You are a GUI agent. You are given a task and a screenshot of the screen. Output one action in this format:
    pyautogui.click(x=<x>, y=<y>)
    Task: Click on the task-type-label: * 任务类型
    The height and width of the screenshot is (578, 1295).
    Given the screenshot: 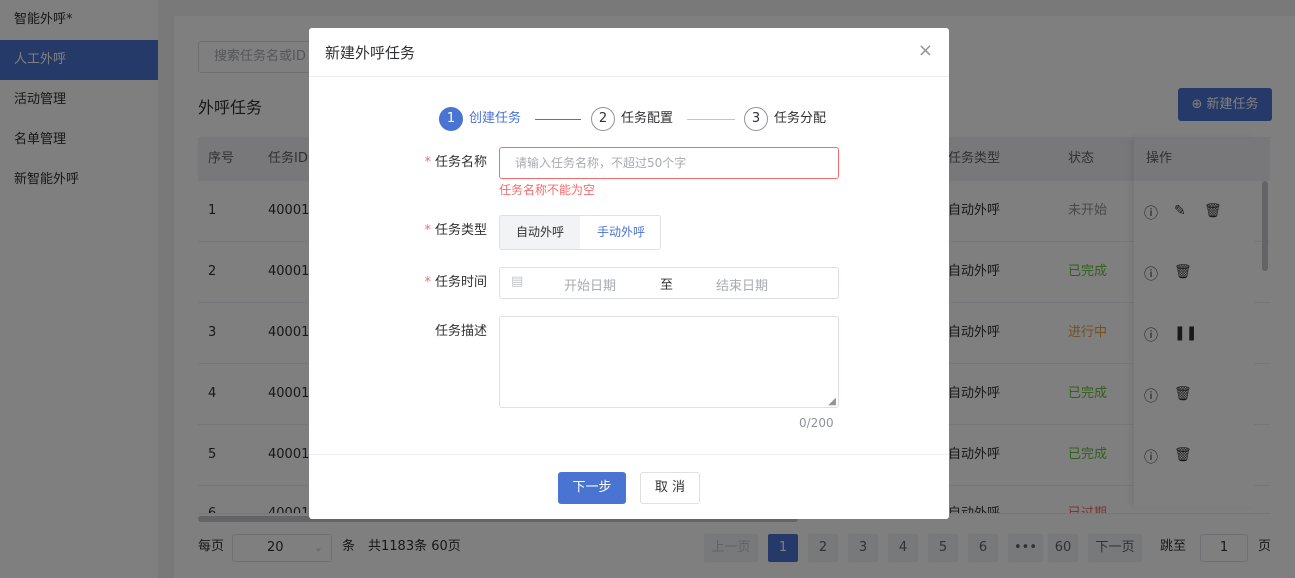 What is the action you would take?
    pyautogui.click(x=455, y=230)
    